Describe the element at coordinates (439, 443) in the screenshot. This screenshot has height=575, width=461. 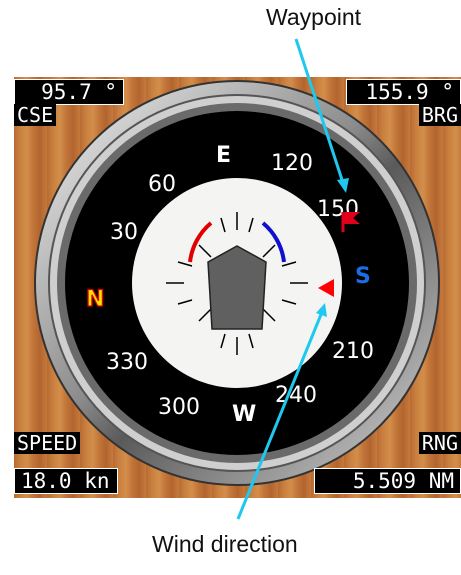
I see `range-label: RNG` at that location.